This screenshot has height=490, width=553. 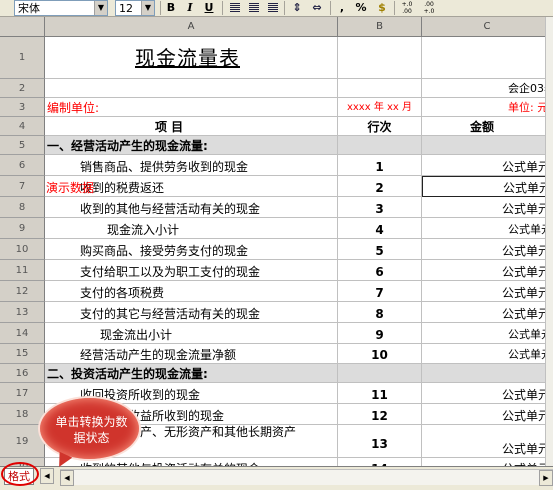 I want to click on cell-b5, so click(x=380, y=145).